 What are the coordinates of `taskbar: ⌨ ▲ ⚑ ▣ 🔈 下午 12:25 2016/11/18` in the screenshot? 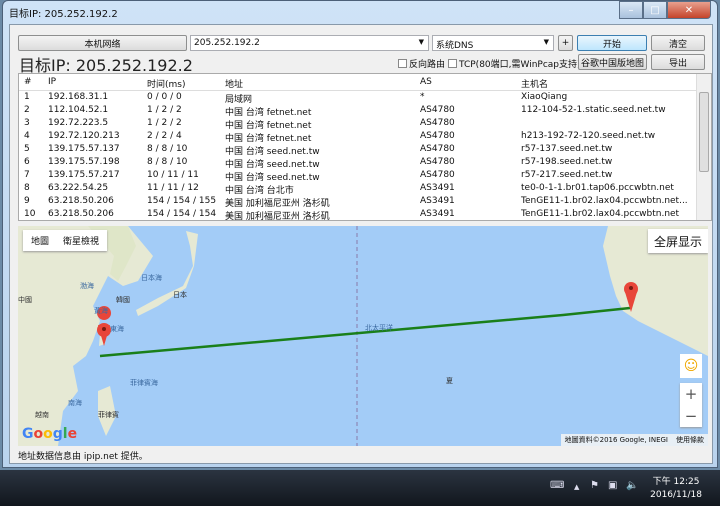 It's located at (360, 488).